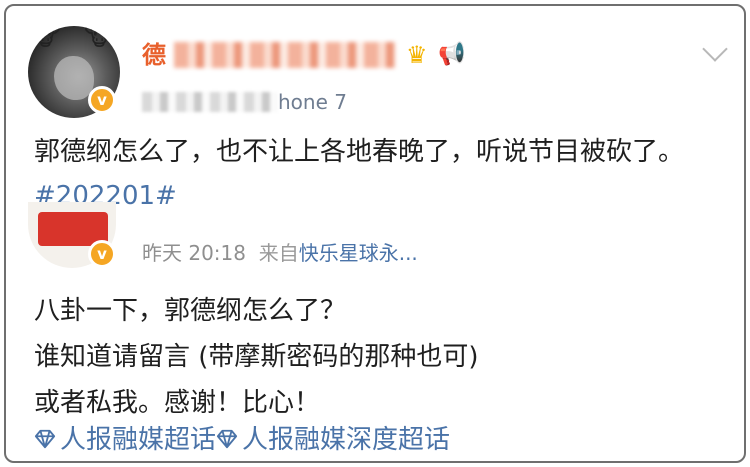  Describe the element at coordinates (715, 49) in the screenshot. I see `chevron-down-icon` at that location.